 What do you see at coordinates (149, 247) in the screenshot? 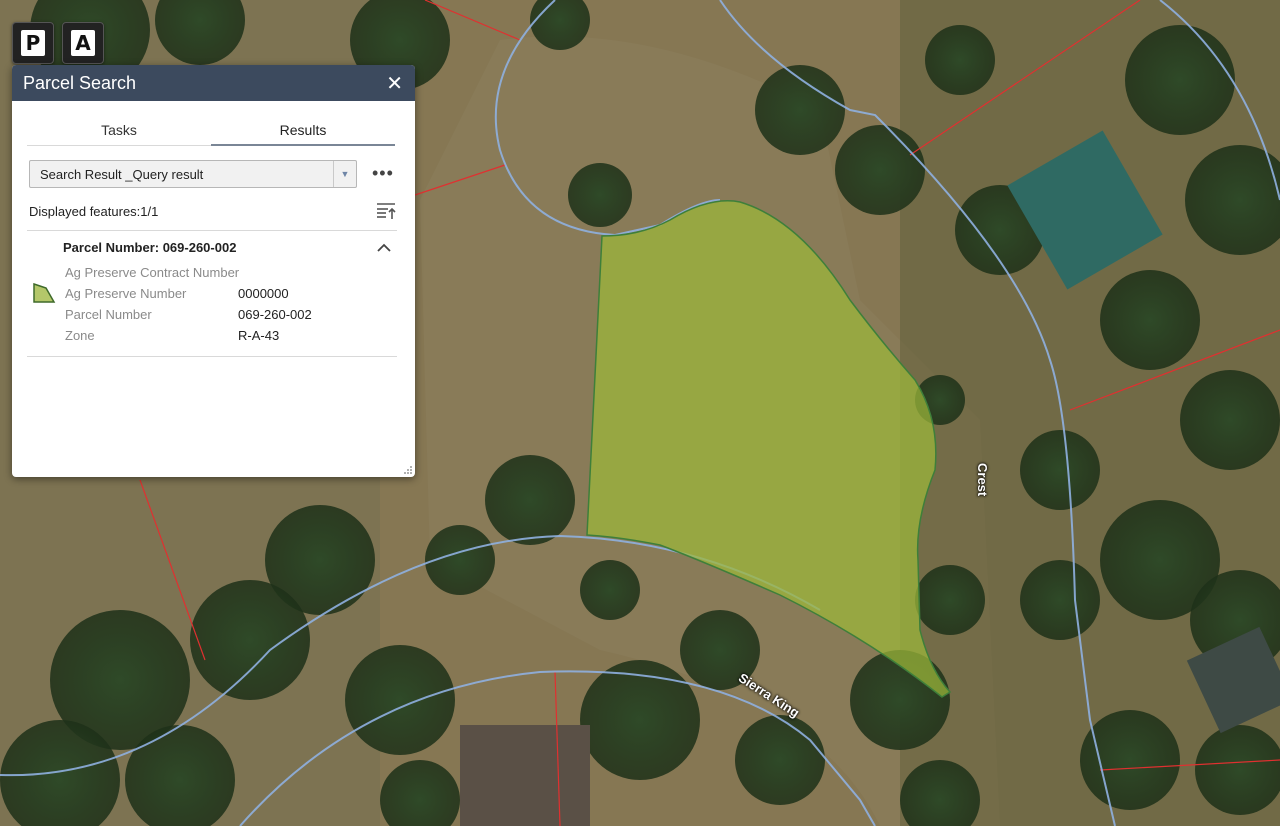
I see `result-item-title: Parcel Number: 069-260-002` at bounding box center [149, 247].